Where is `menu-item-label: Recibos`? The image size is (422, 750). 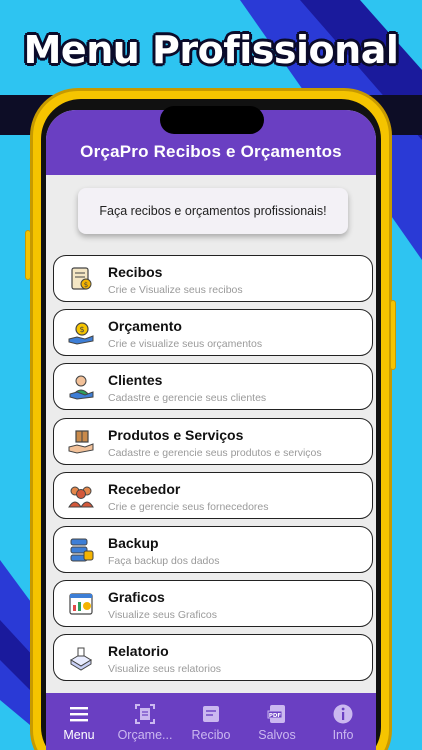 menu-item-label: Recibos is located at coordinates (135, 272).